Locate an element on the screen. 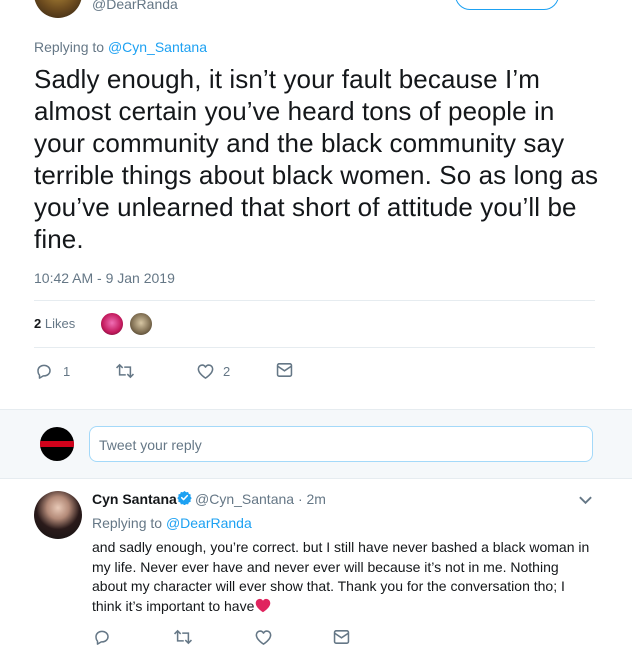 The width and height of the screenshot is (632, 650). replying-to-link: @Cyn_Santana is located at coordinates (157, 47).